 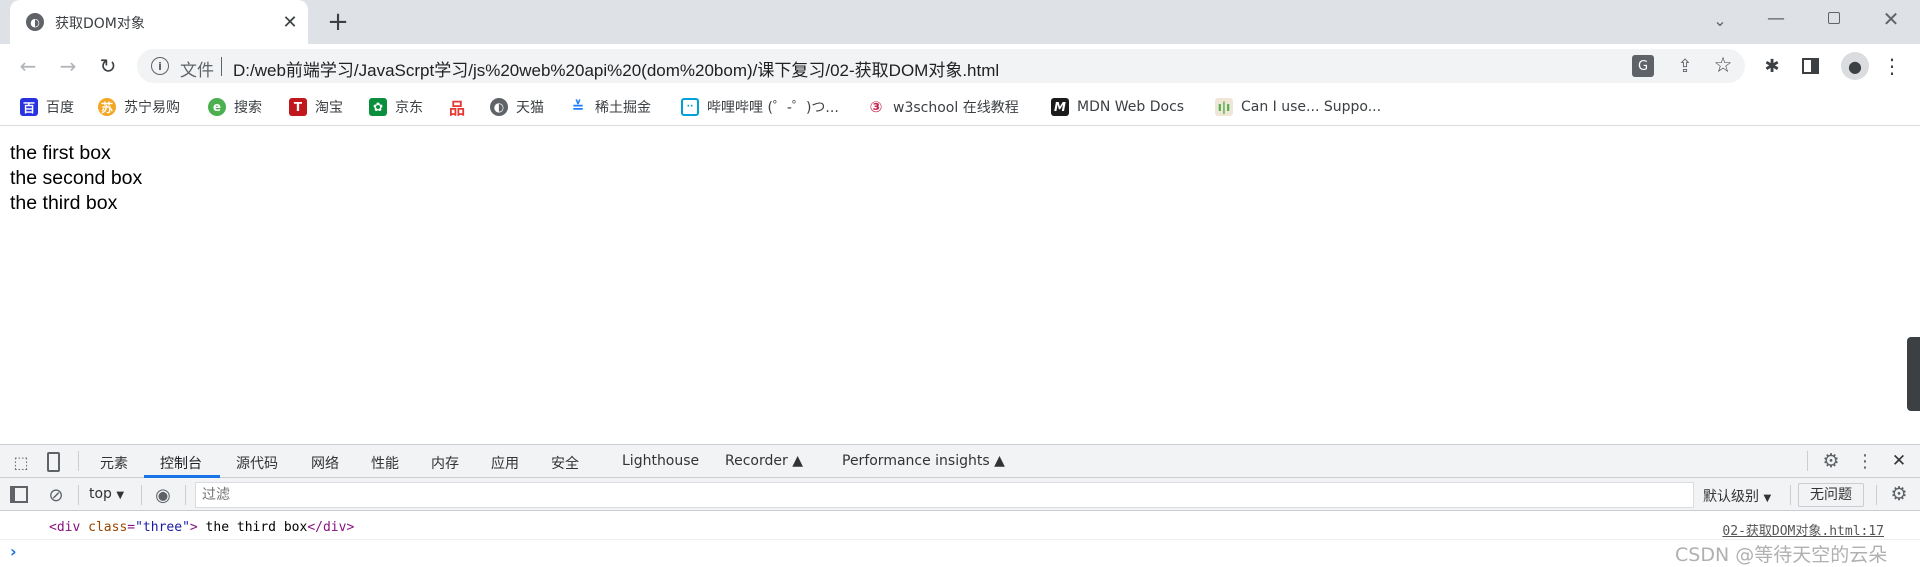 What do you see at coordinates (517, 107) in the screenshot?
I see `bookmark-tmall: ◐ 天猫` at bounding box center [517, 107].